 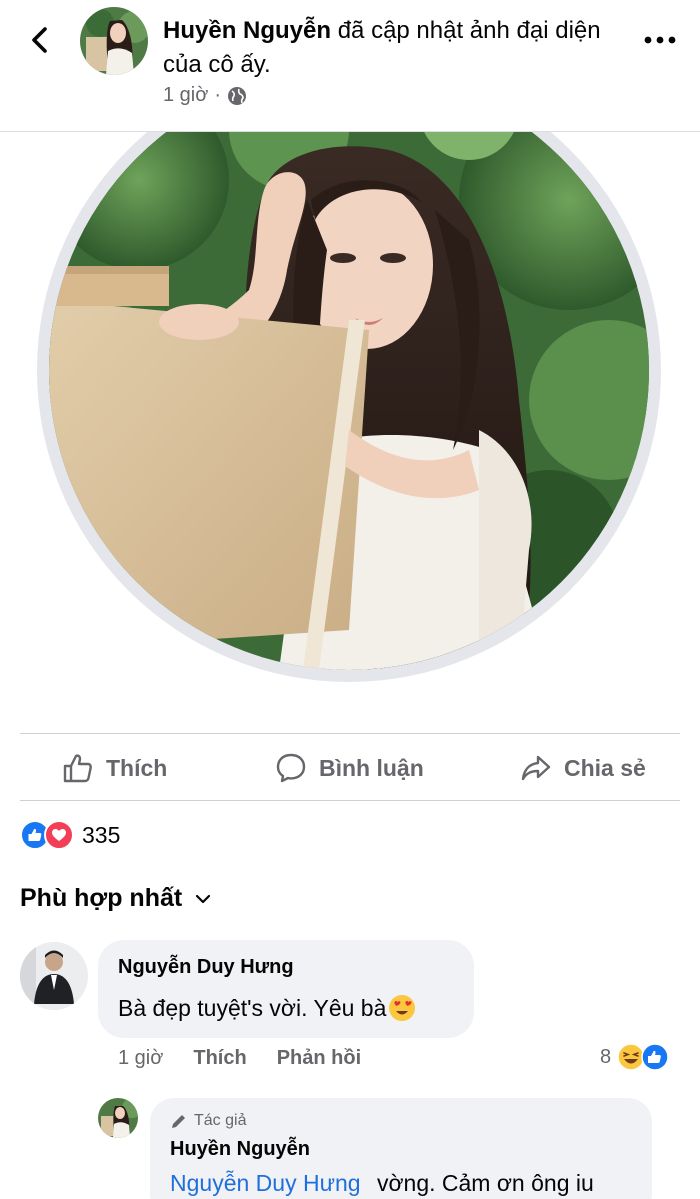 I want to click on reply-author-avatar, so click(x=118, y=1118).